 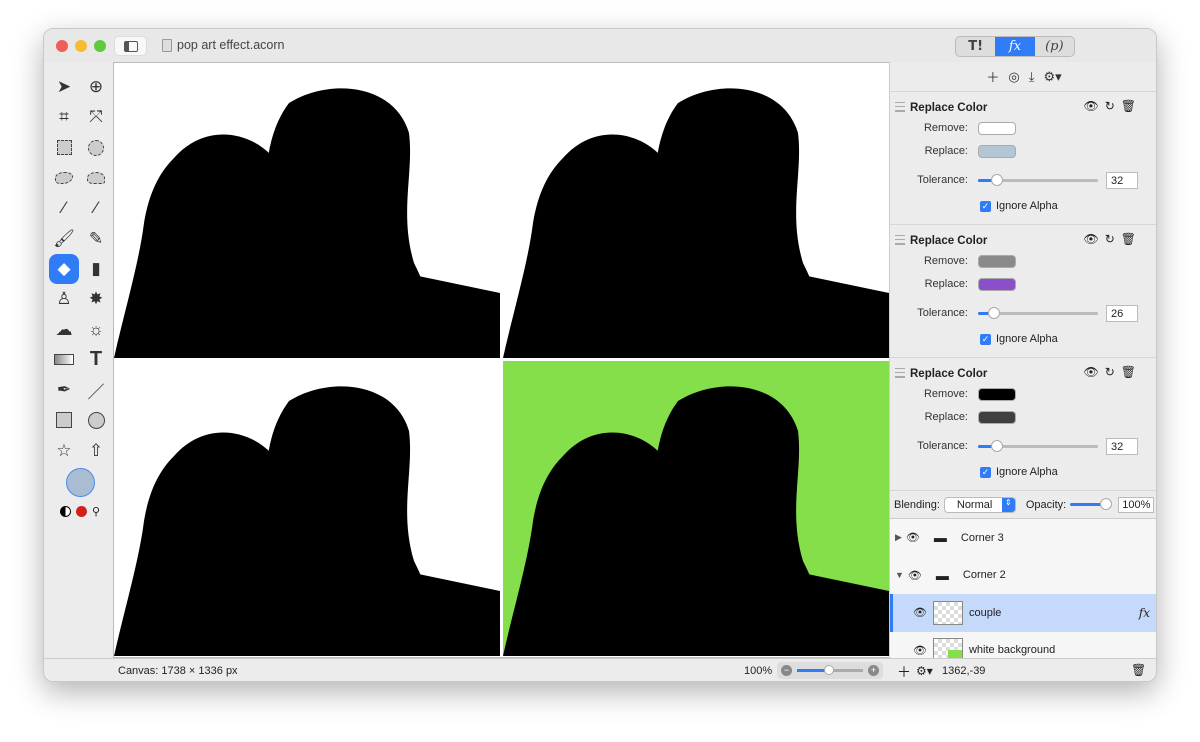 I want to click on tab-properties: (p), so click(x=1054, y=46).